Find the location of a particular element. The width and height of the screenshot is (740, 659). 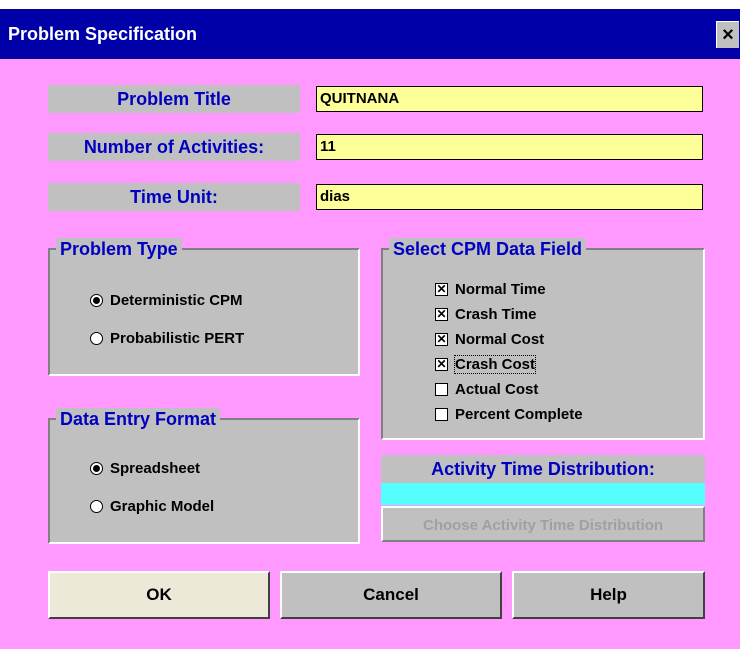

problem-title-input: QUITNANA is located at coordinates (509, 99).